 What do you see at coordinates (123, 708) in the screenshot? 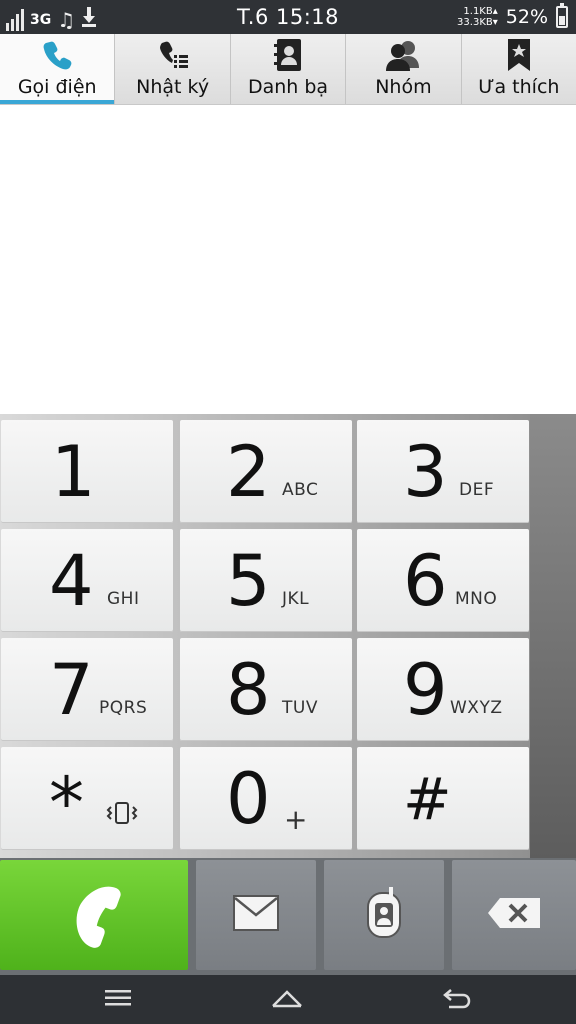
I see `key-letters: PQRS` at bounding box center [123, 708].